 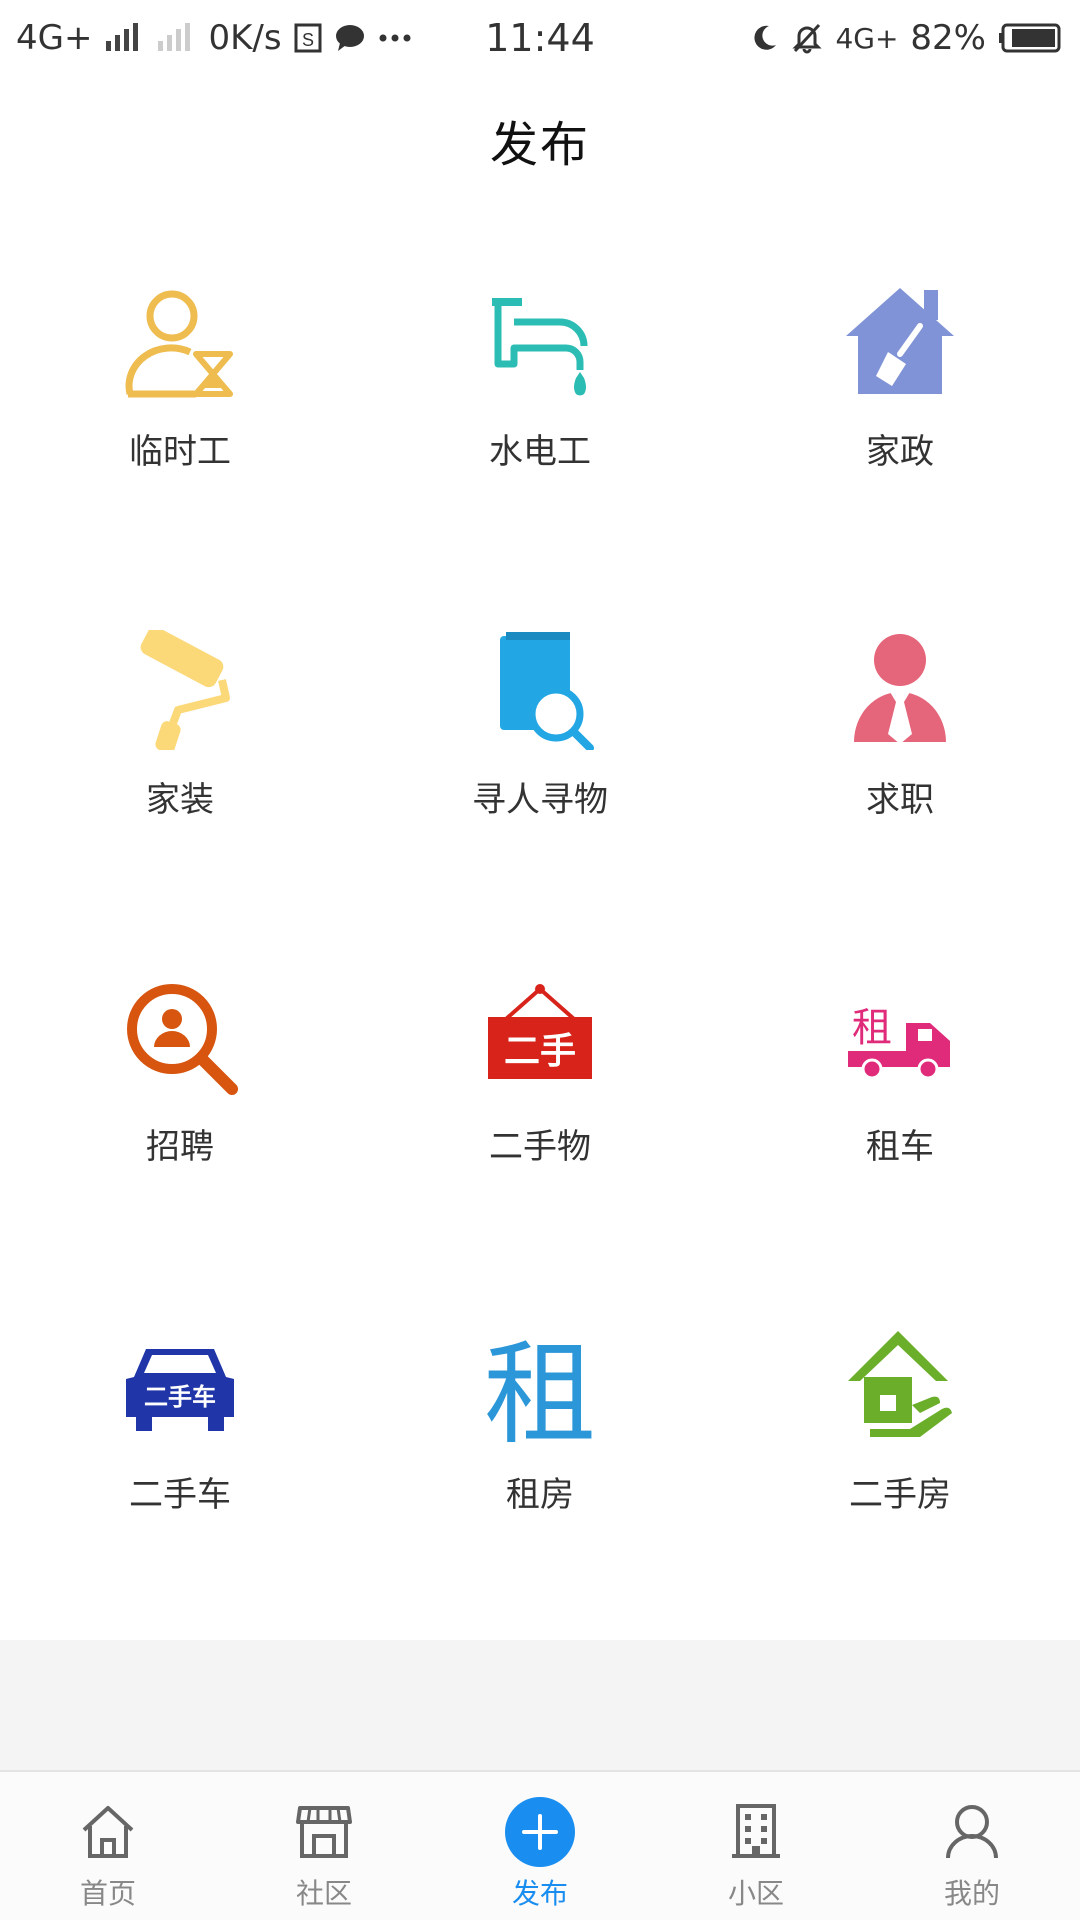 I want to click on temp-worker-icon, so click(x=180, y=342).